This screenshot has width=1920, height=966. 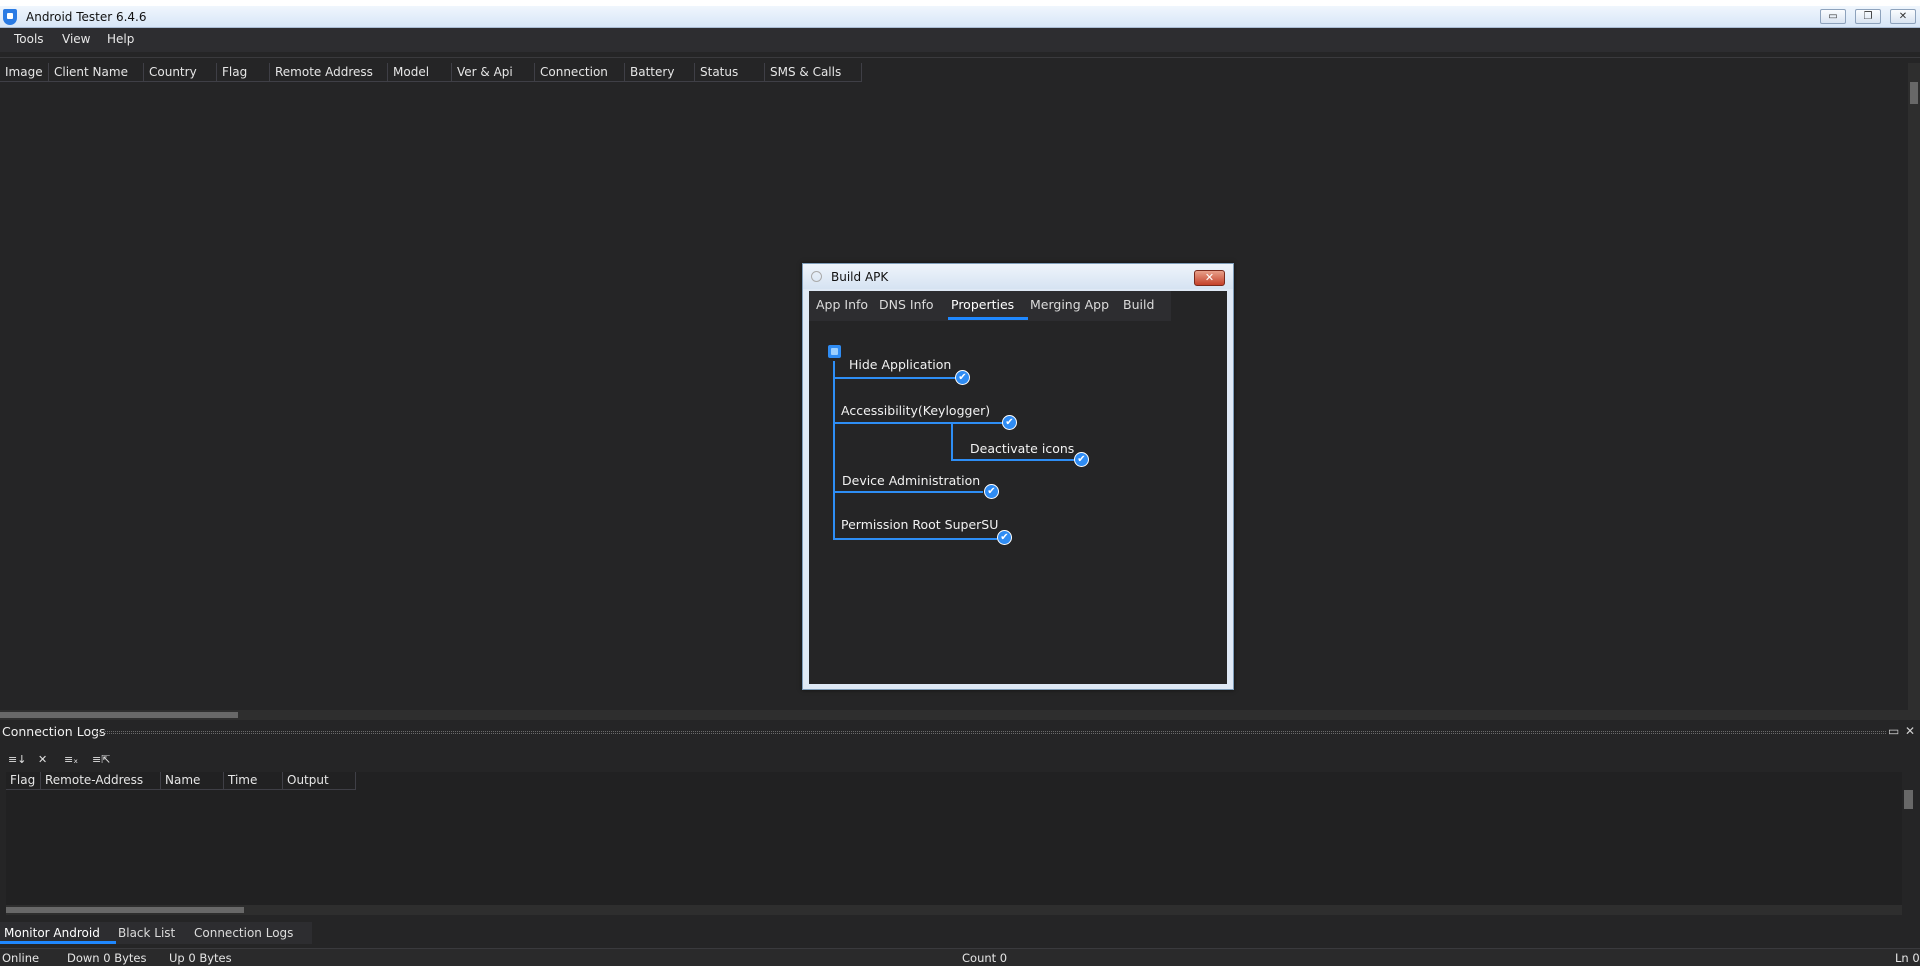 I want to click on window-titlebar: Android Tester 6.4.6 ▭ ❐ ✕, so click(x=960, y=17).